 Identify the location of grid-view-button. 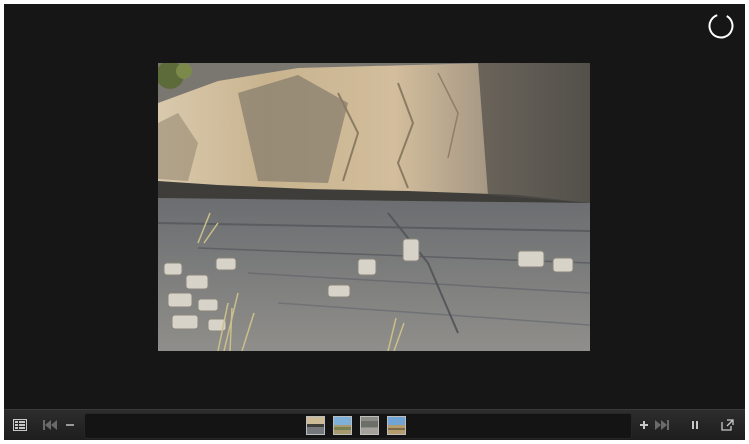
(20, 425).